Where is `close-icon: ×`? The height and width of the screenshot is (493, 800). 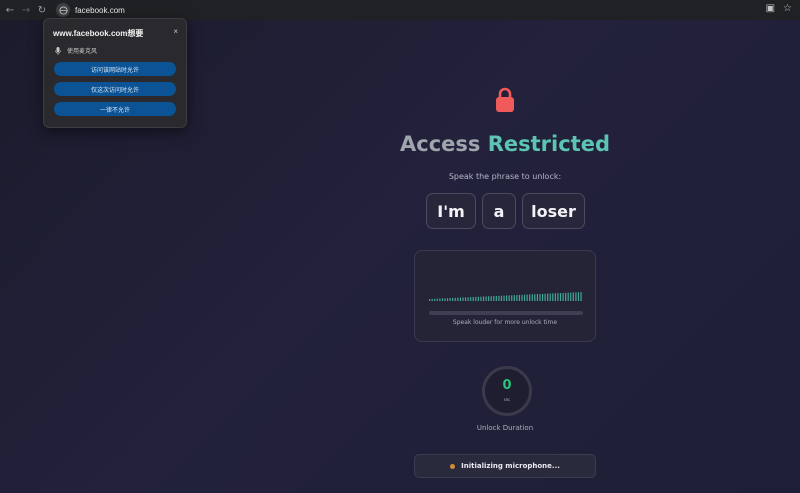
close-icon: × is located at coordinates (175, 31).